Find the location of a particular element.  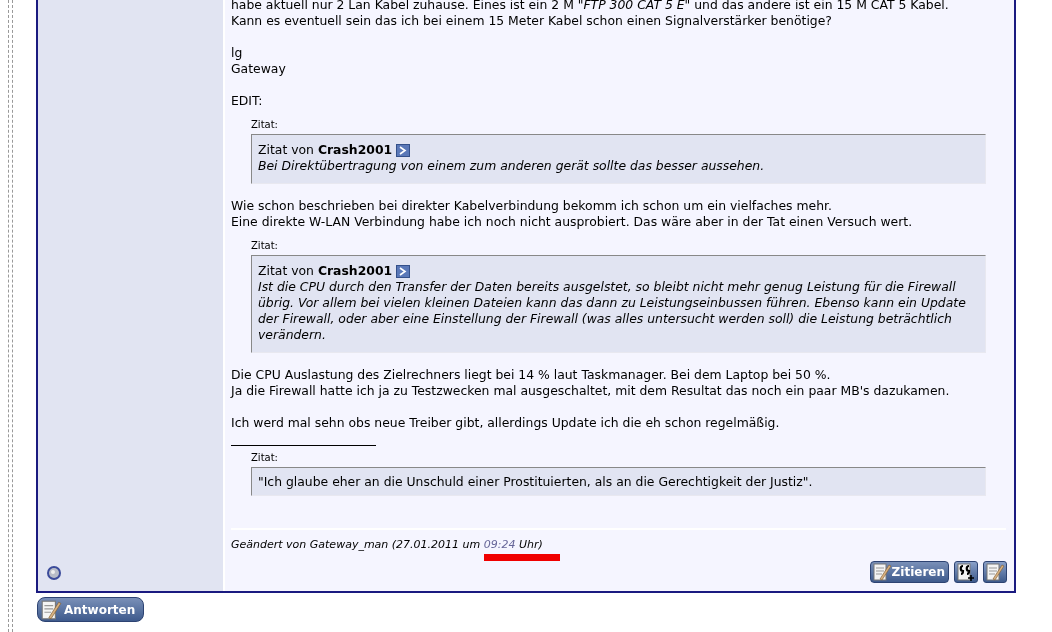

signature-quote: "Ich glaube eher an die Unschuld einer Prostituierten, als an die Gerechtigkeit der Justiz". is located at coordinates (618, 481).